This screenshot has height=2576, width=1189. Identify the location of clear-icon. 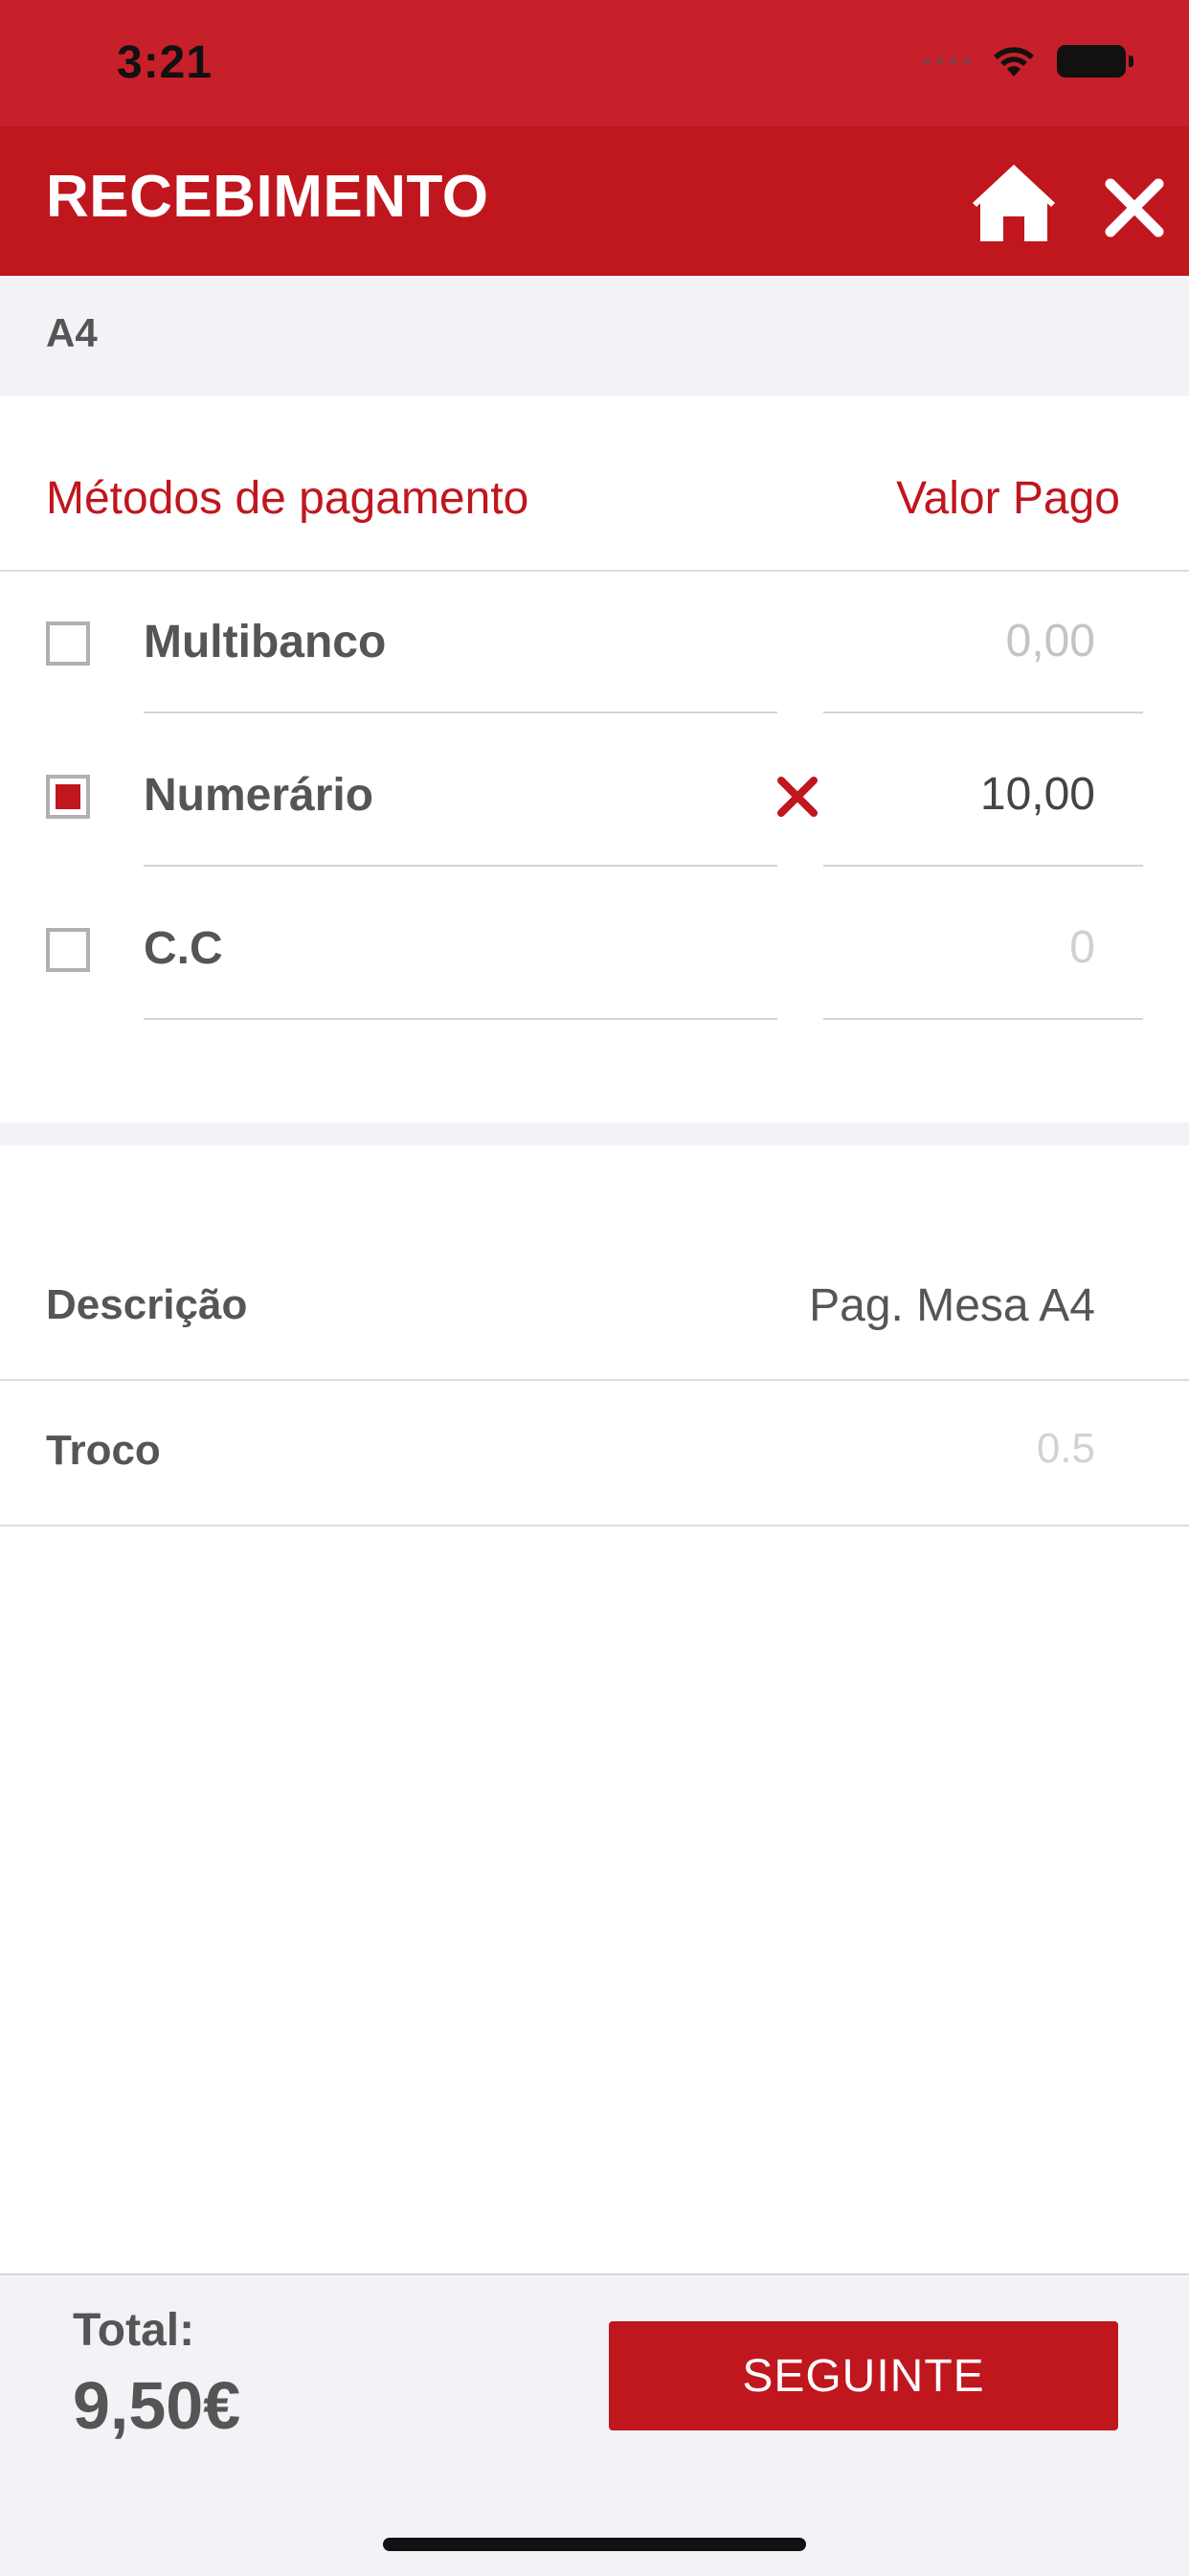
(797, 797).